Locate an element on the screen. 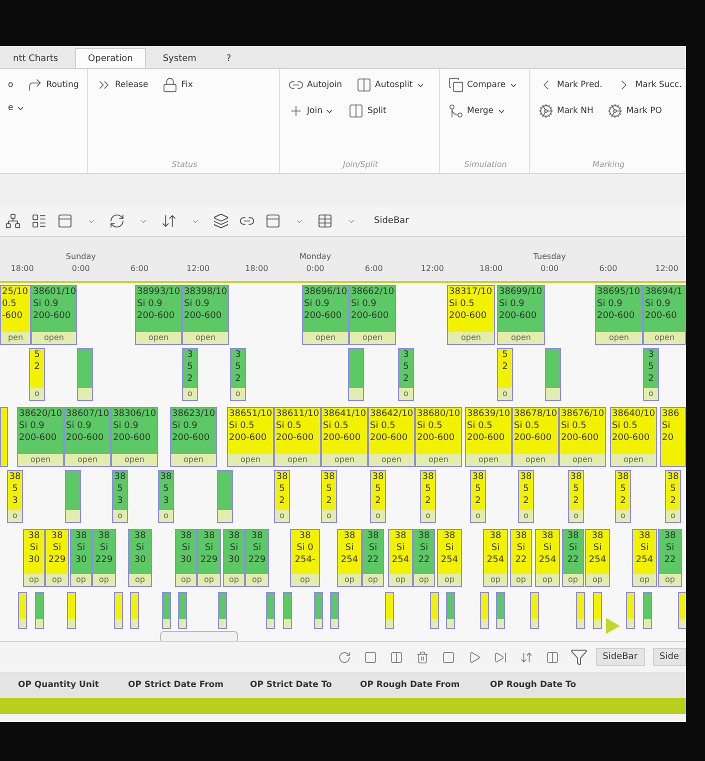 This screenshot has height=761, width=705. filter-icon is located at coordinates (579, 657).